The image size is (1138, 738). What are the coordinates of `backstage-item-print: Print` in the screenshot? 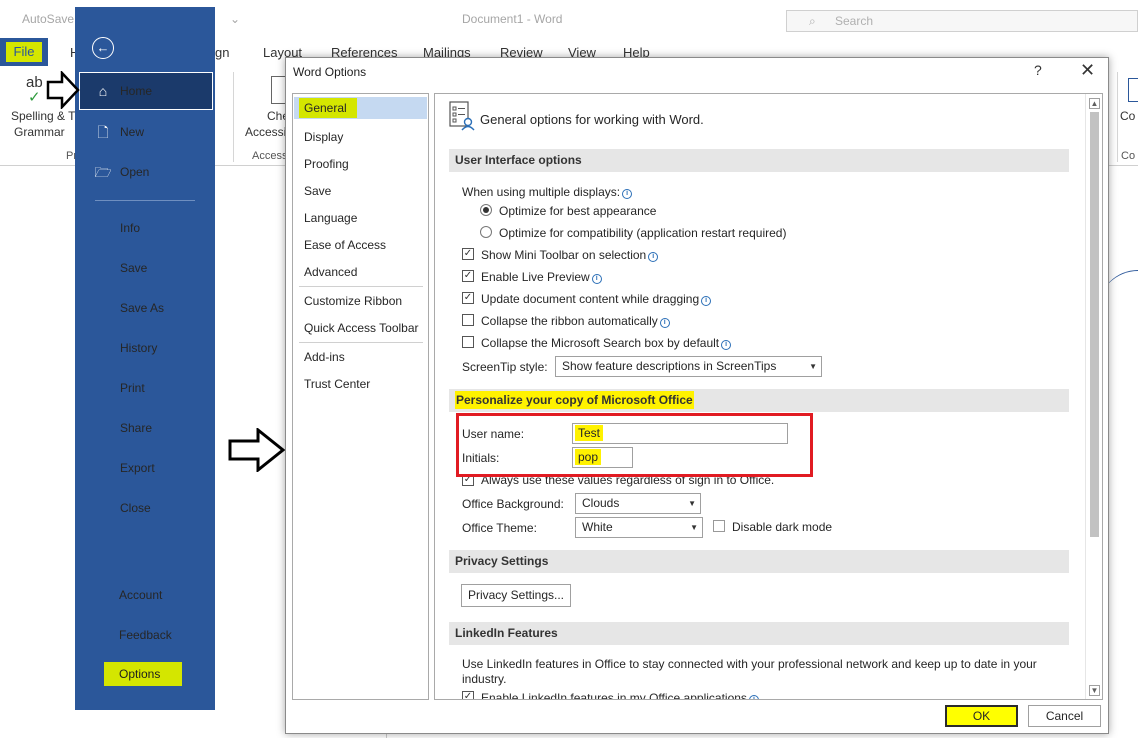 It's located at (145, 388).